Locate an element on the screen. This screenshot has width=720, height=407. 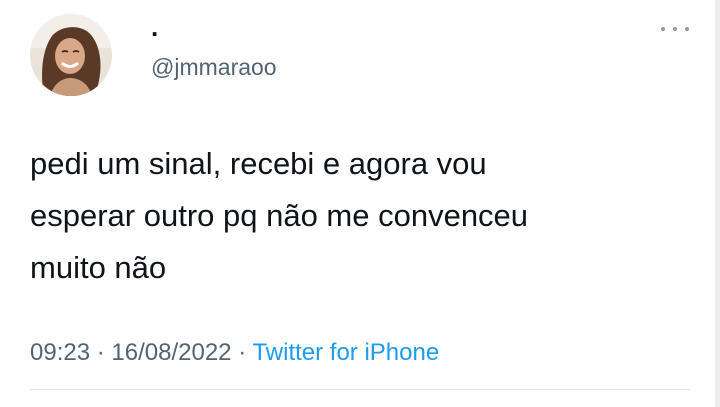
avatar is located at coordinates (71, 55).